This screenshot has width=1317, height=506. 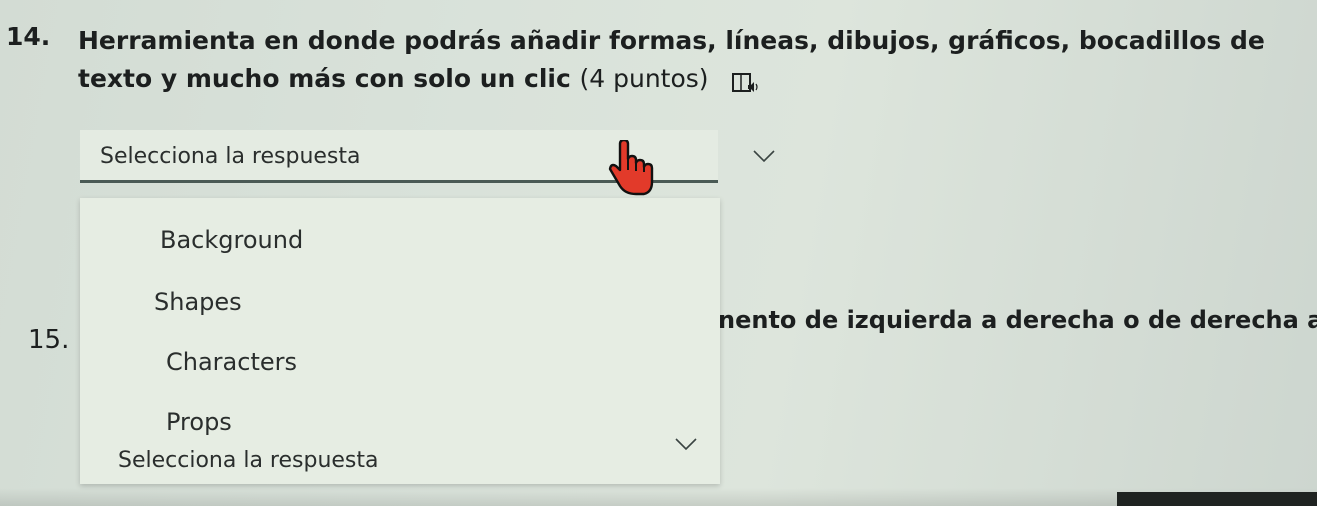 What do you see at coordinates (231, 362) in the screenshot?
I see `dropdown-option-characters: Characters` at bounding box center [231, 362].